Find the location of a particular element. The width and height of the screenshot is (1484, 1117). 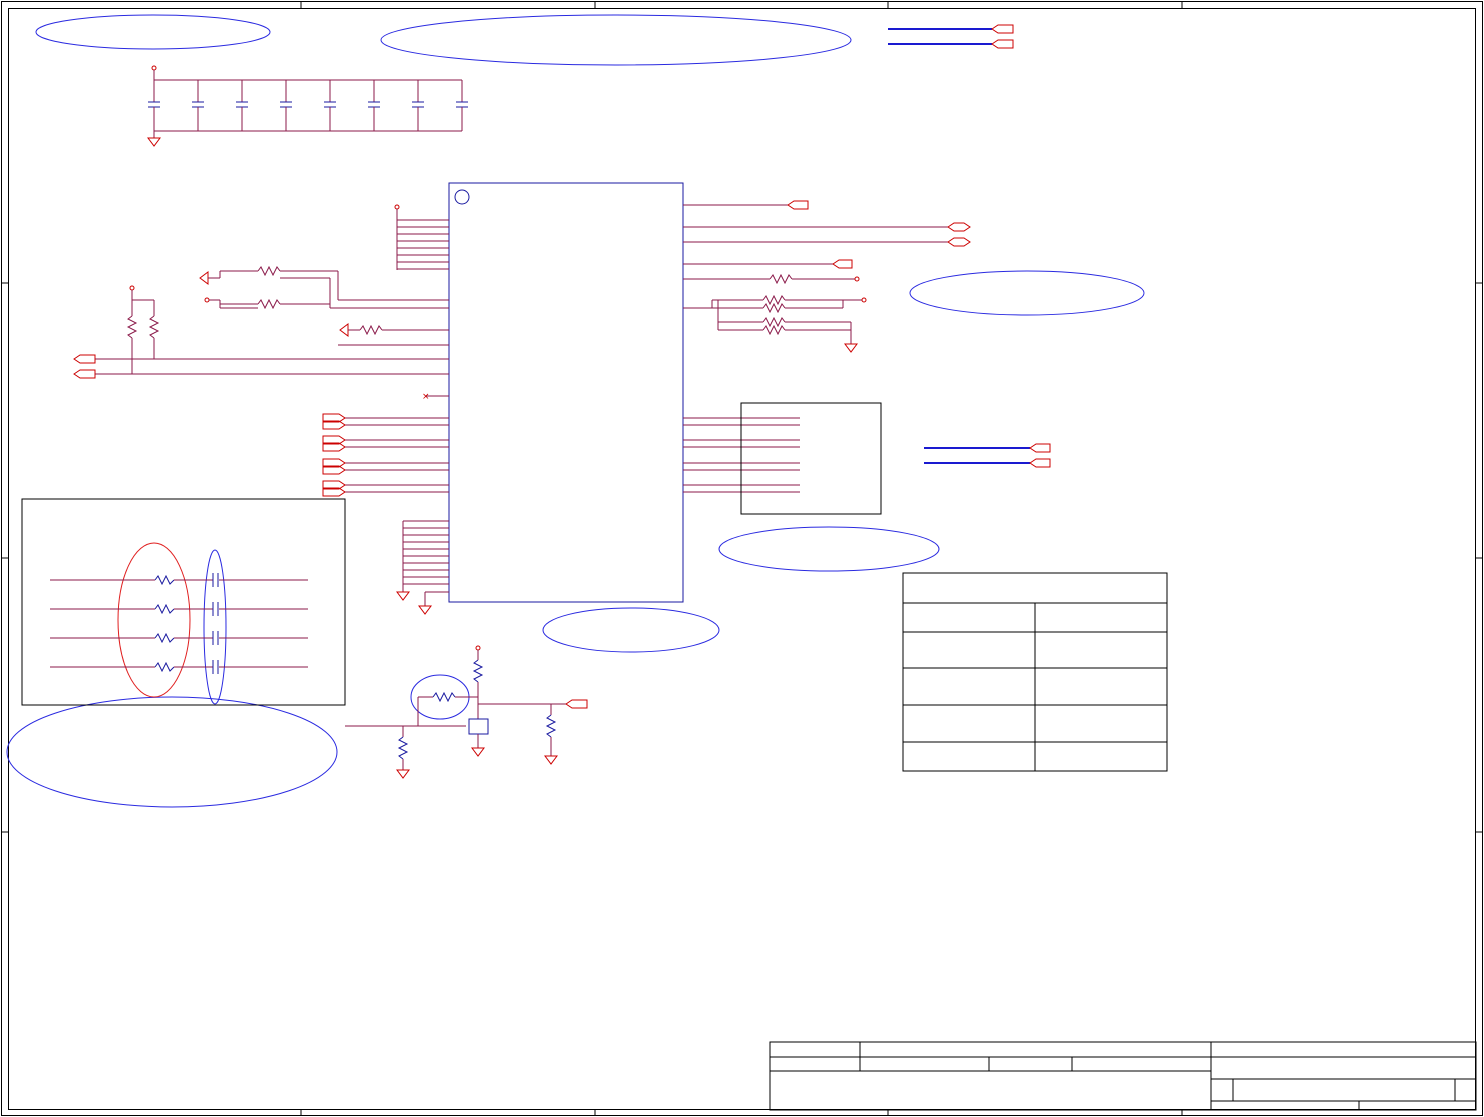

ic-left-pins is located at coordinates (261, 409).